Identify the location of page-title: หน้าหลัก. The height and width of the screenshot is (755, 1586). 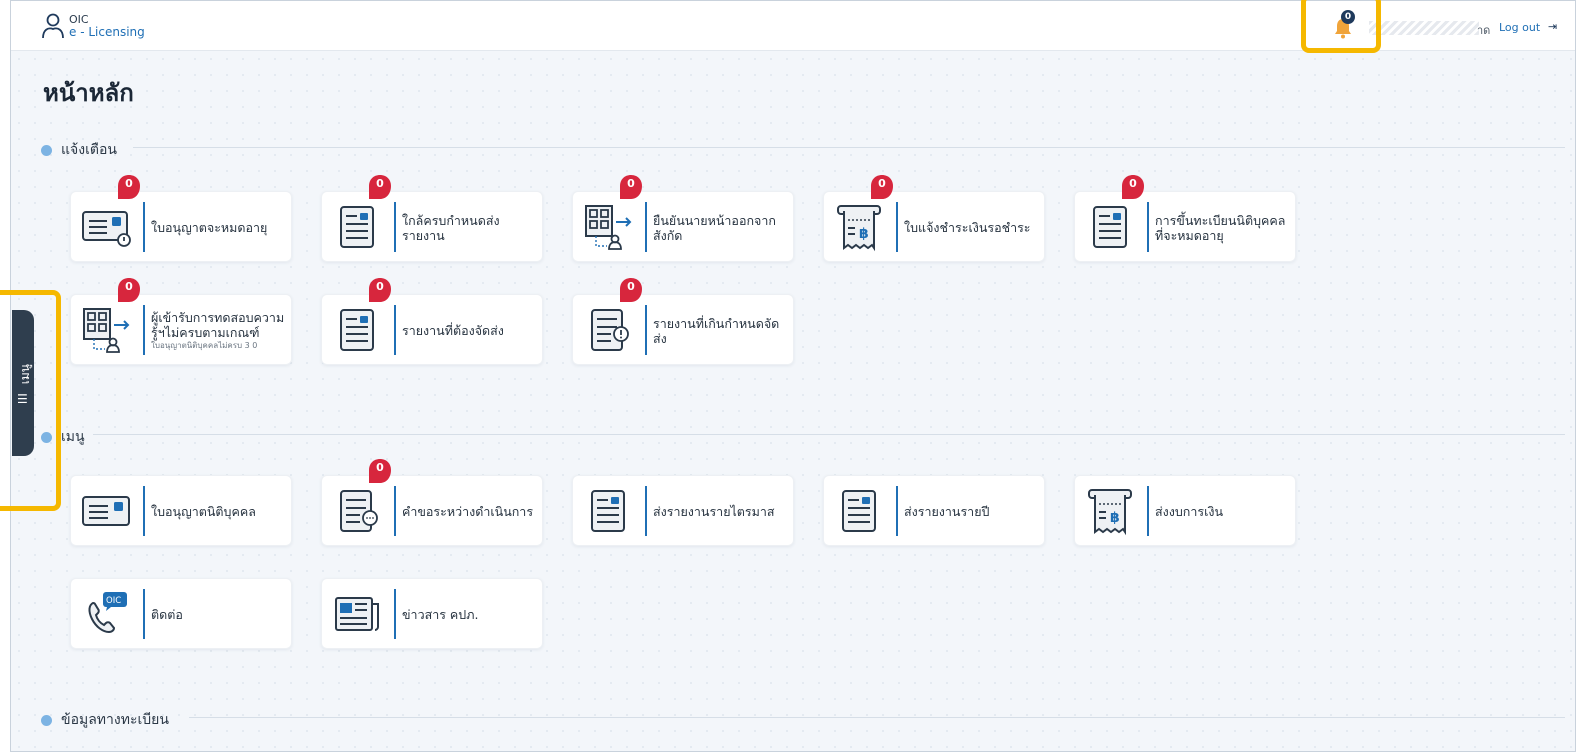
(88, 93).